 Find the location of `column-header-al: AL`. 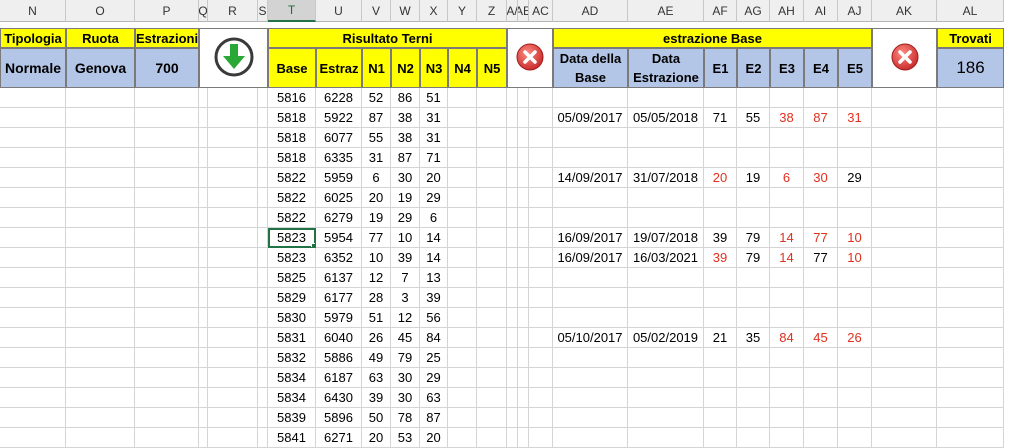

column-header-al: AL is located at coordinates (970, 11).